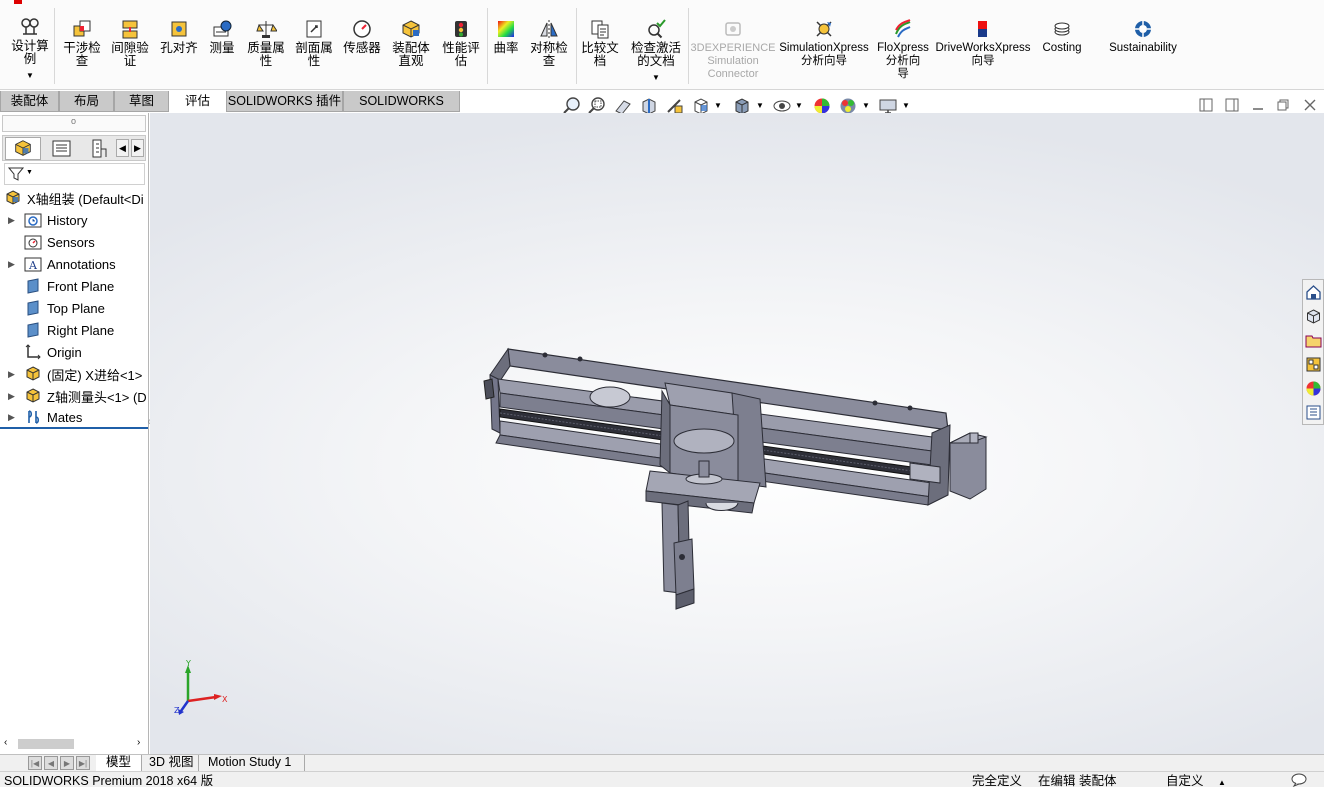  I want to click on design-library-icon, so click(1313, 316).